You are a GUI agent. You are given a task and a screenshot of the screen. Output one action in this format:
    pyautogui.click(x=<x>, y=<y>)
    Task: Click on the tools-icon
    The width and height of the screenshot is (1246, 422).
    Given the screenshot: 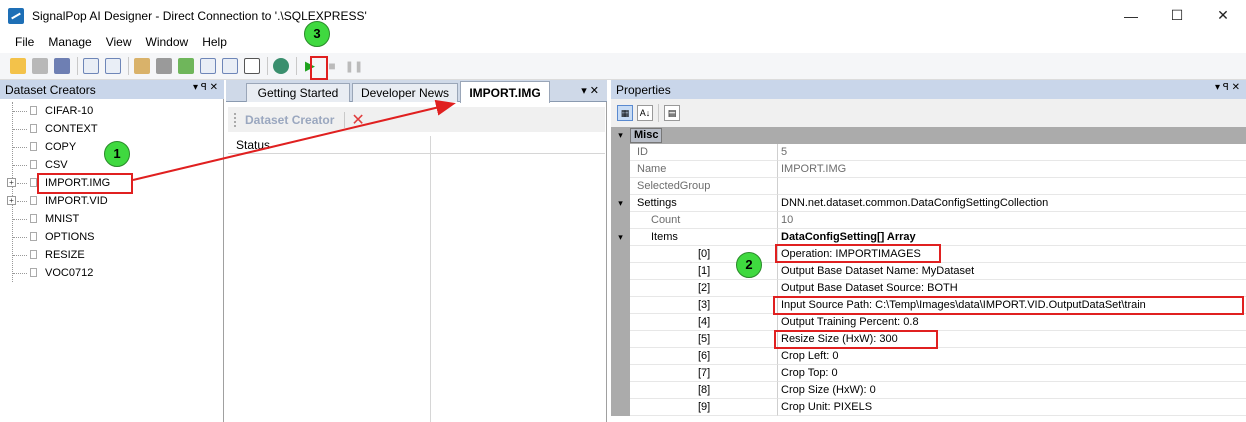 What is the action you would take?
    pyautogui.click(x=164, y=66)
    